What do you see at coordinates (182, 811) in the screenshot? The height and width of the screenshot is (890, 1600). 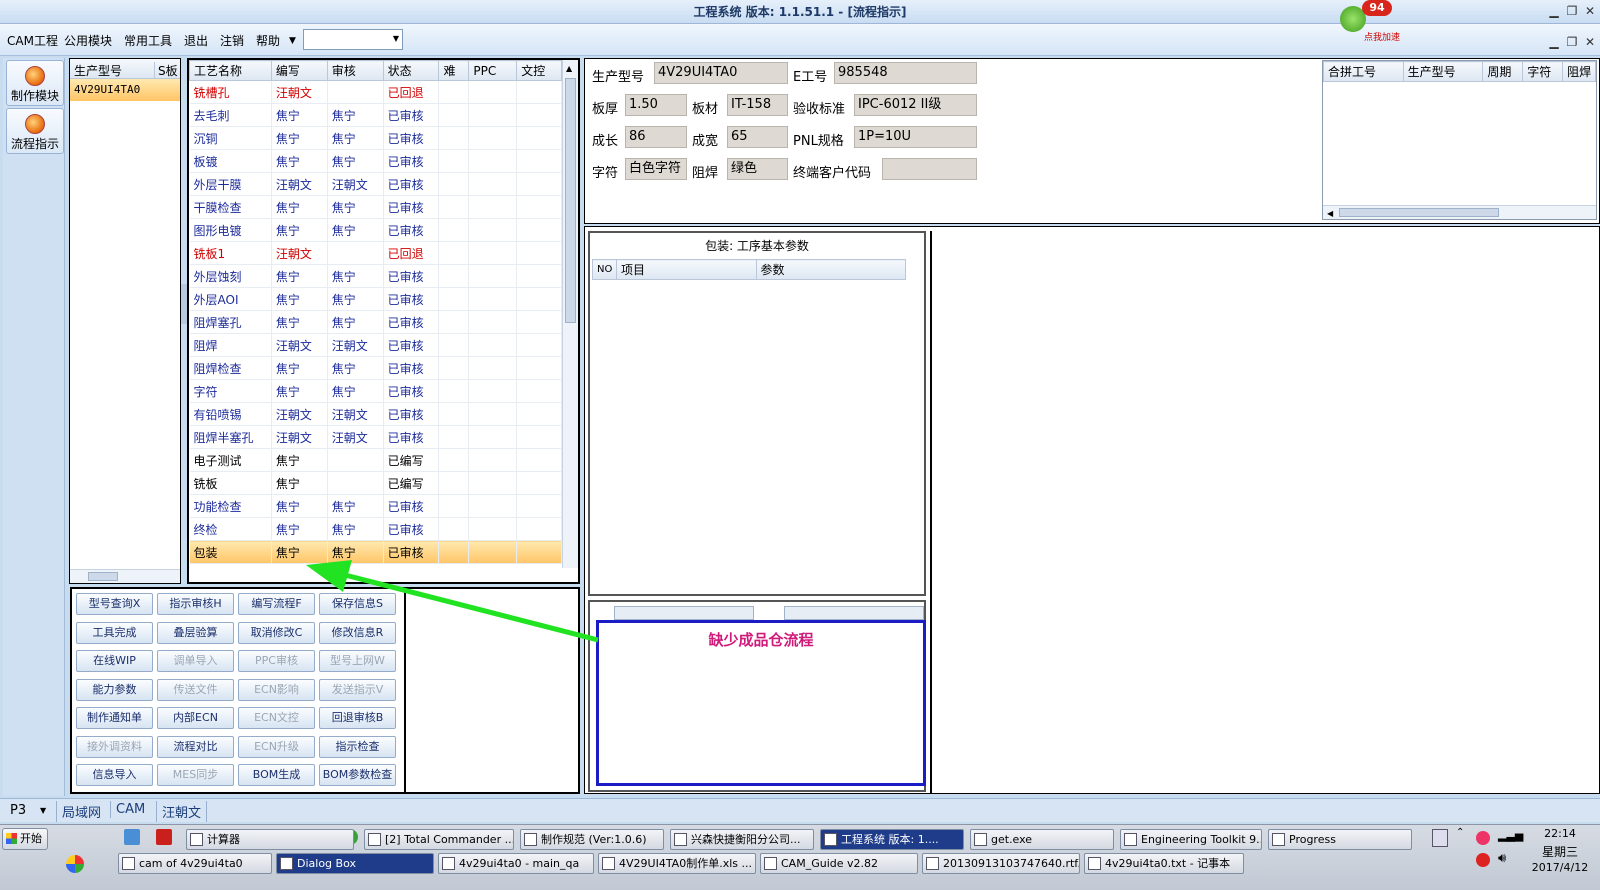 I see `status-user: 汪朝文` at bounding box center [182, 811].